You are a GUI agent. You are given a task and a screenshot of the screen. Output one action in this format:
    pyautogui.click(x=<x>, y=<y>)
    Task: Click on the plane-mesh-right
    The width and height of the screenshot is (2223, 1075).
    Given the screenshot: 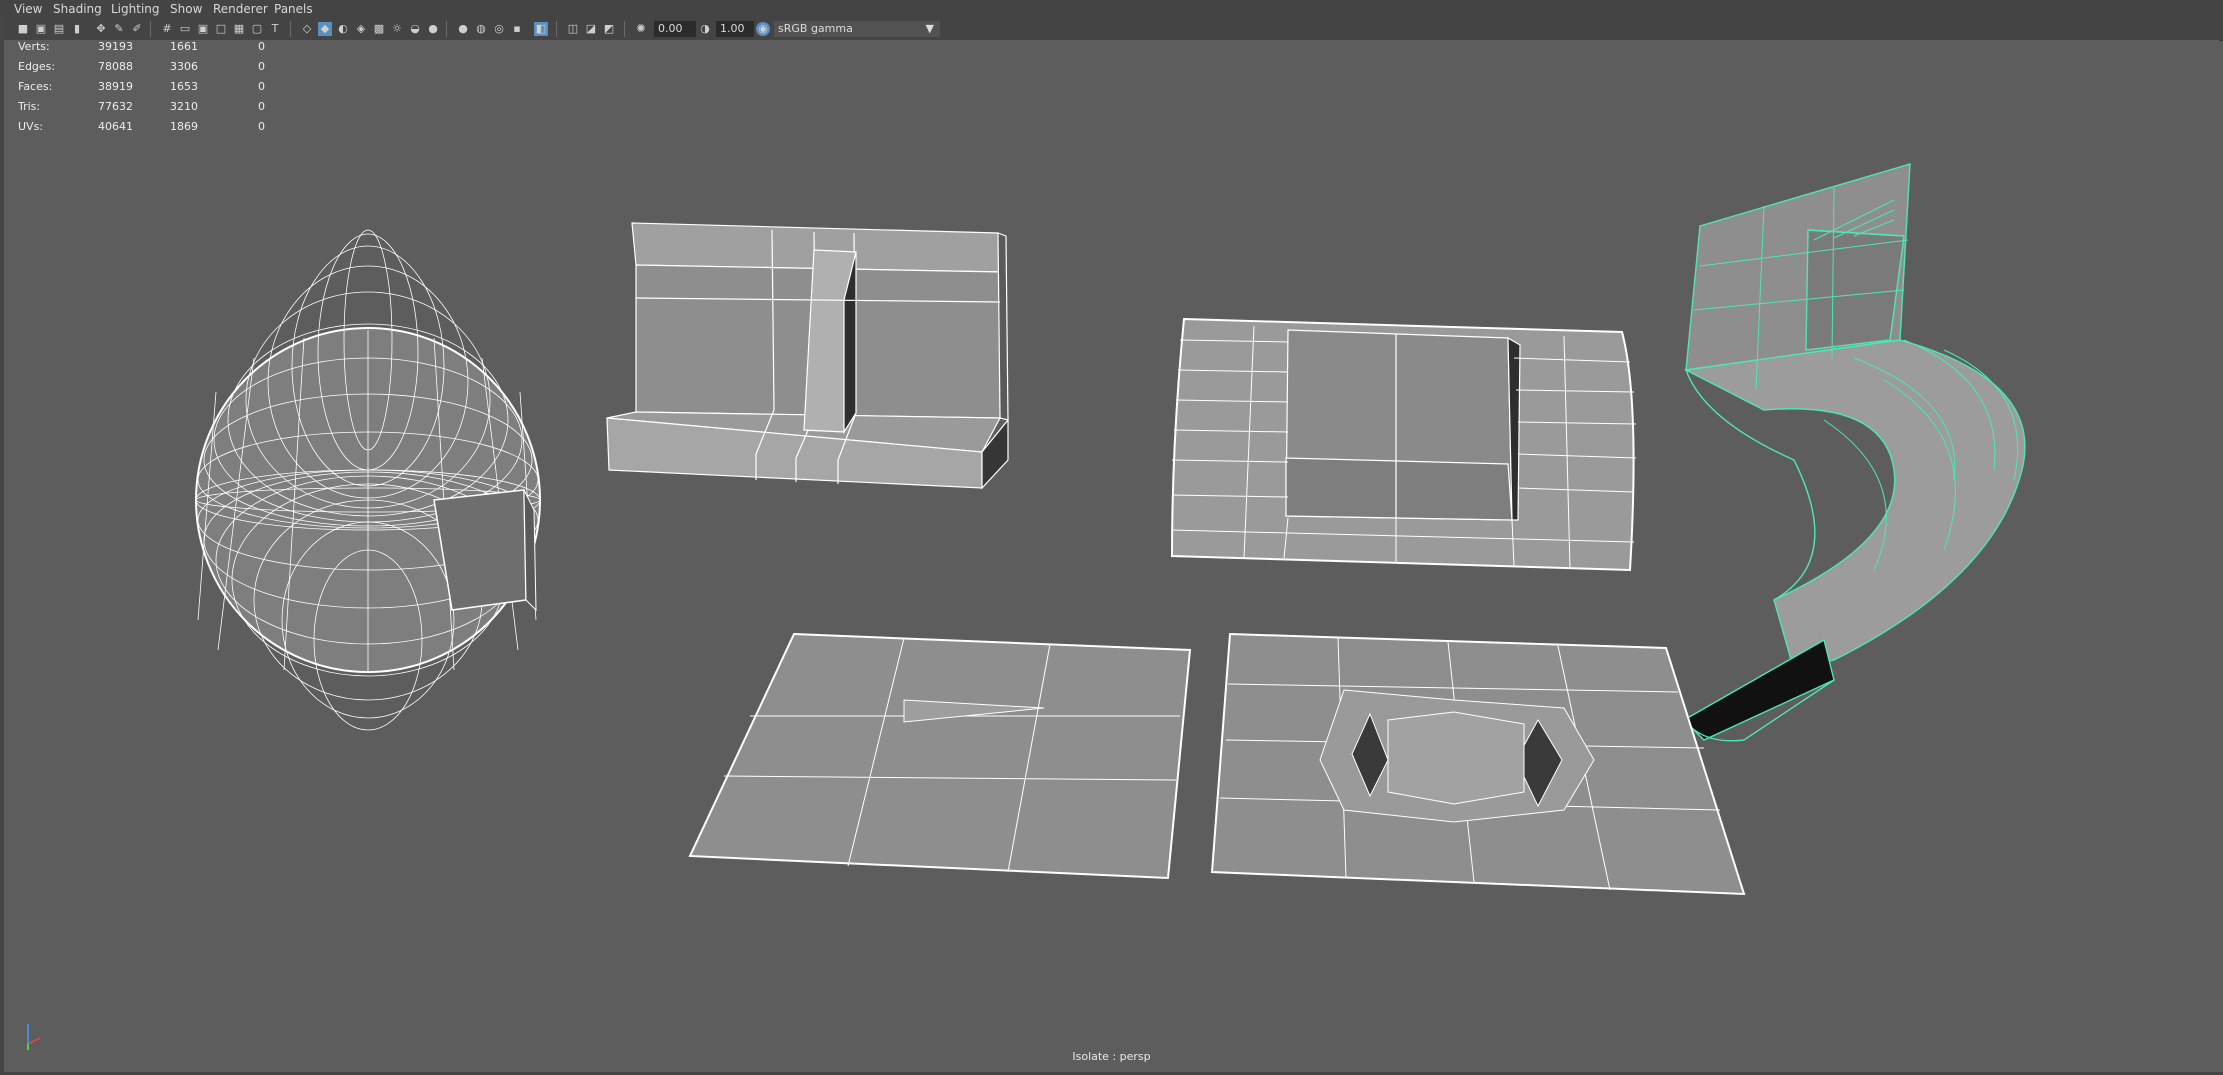 What is the action you would take?
    pyautogui.click(x=1478, y=764)
    